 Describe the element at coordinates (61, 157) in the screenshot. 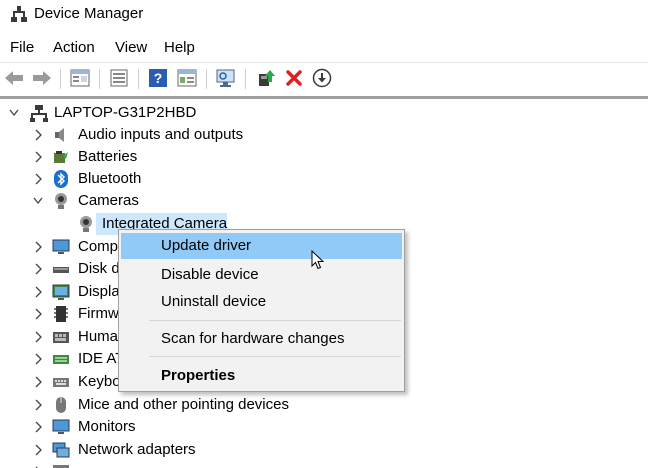

I see `battery-icon` at that location.